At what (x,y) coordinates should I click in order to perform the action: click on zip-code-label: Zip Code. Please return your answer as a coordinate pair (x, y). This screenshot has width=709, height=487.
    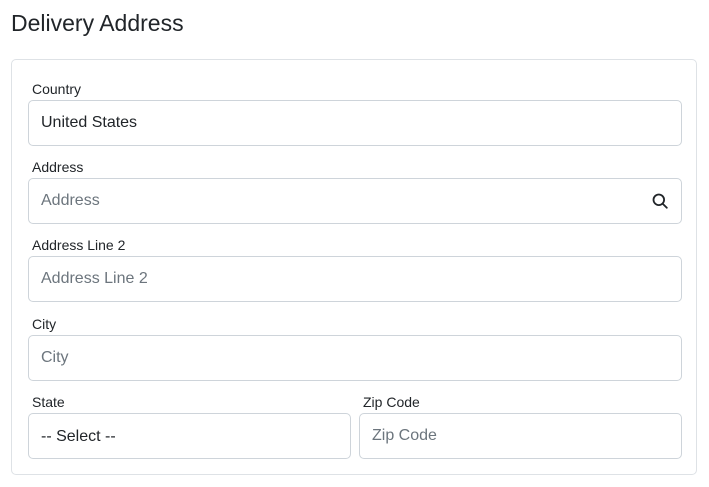
    Looking at the image, I should click on (391, 402).